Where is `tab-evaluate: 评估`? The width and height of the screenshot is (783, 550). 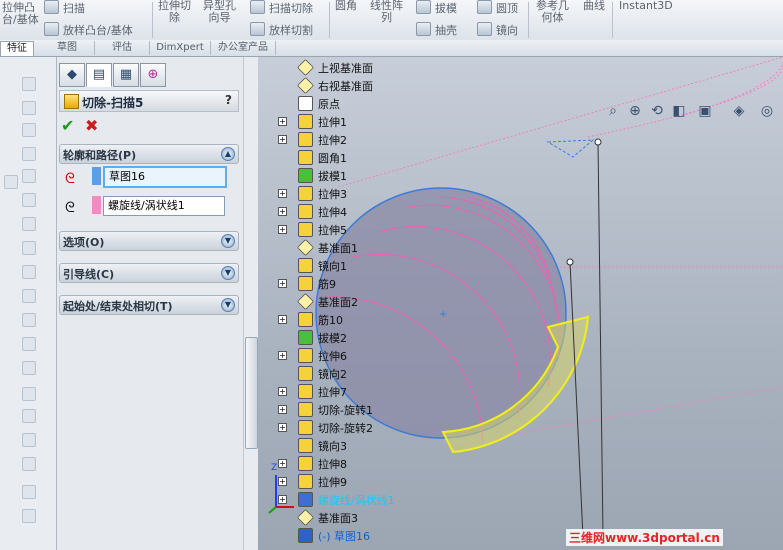
tab-evaluate: 评估 is located at coordinates (122, 48).